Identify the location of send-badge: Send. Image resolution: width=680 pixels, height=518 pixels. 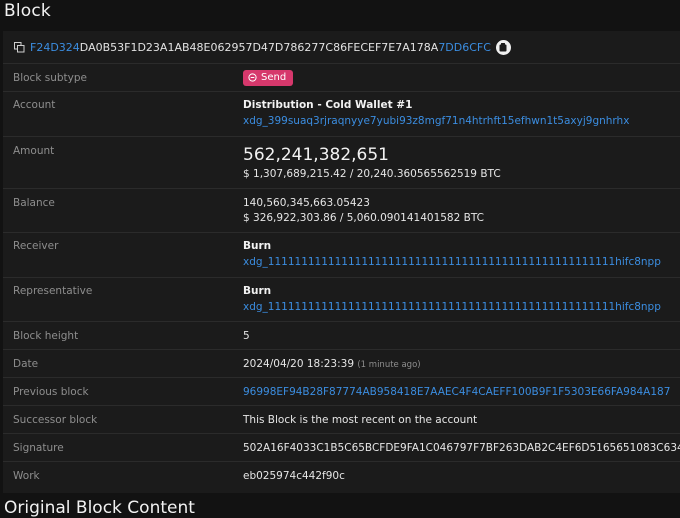
(268, 77).